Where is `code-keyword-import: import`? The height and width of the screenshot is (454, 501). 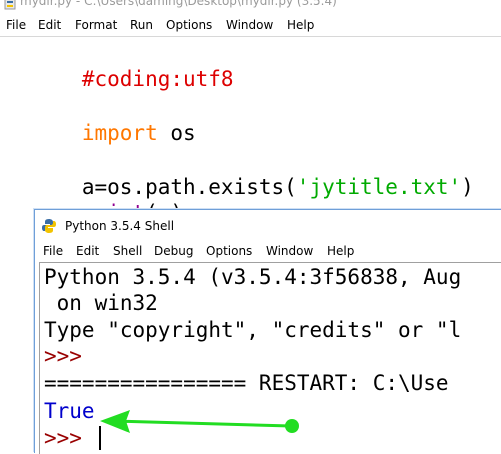
code-keyword-import: import is located at coordinates (119, 133).